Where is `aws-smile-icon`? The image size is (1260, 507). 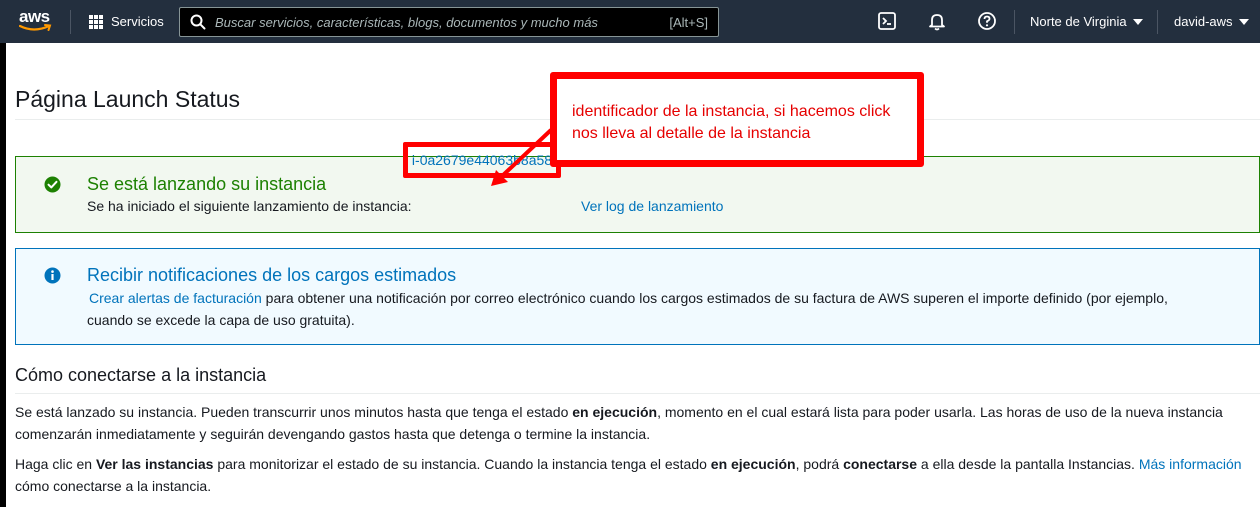
aws-smile-icon is located at coordinates (35, 27).